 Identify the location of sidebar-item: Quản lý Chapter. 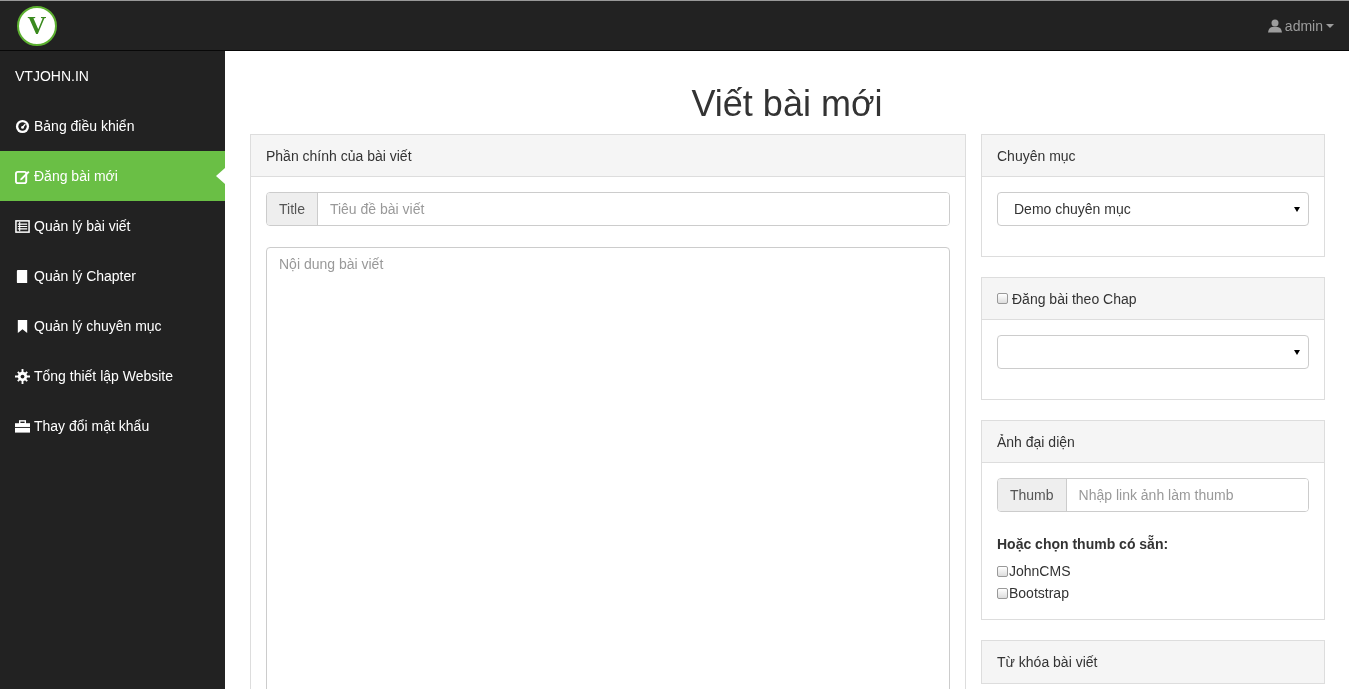
(112, 276).